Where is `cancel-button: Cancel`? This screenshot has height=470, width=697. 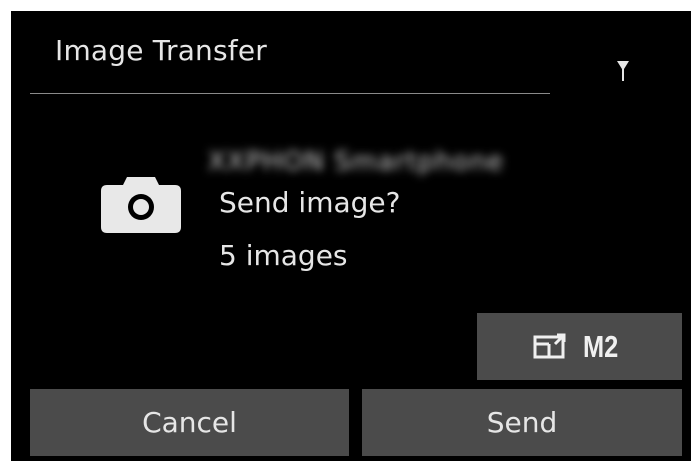
cancel-button: Cancel is located at coordinates (189, 422).